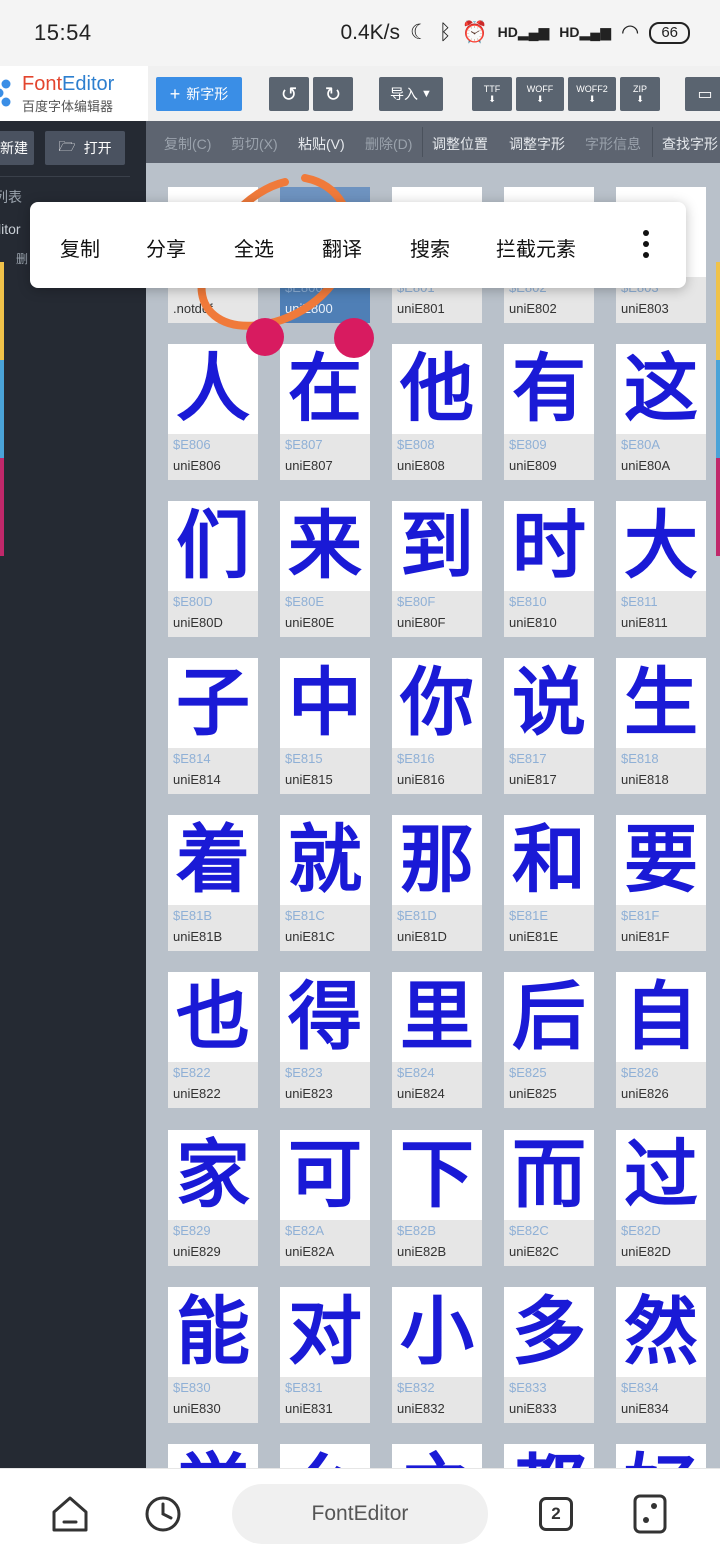 The width and height of the screenshot is (720, 1560). What do you see at coordinates (645, 779) in the screenshot?
I see `glyph-name: uniE818` at bounding box center [645, 779].